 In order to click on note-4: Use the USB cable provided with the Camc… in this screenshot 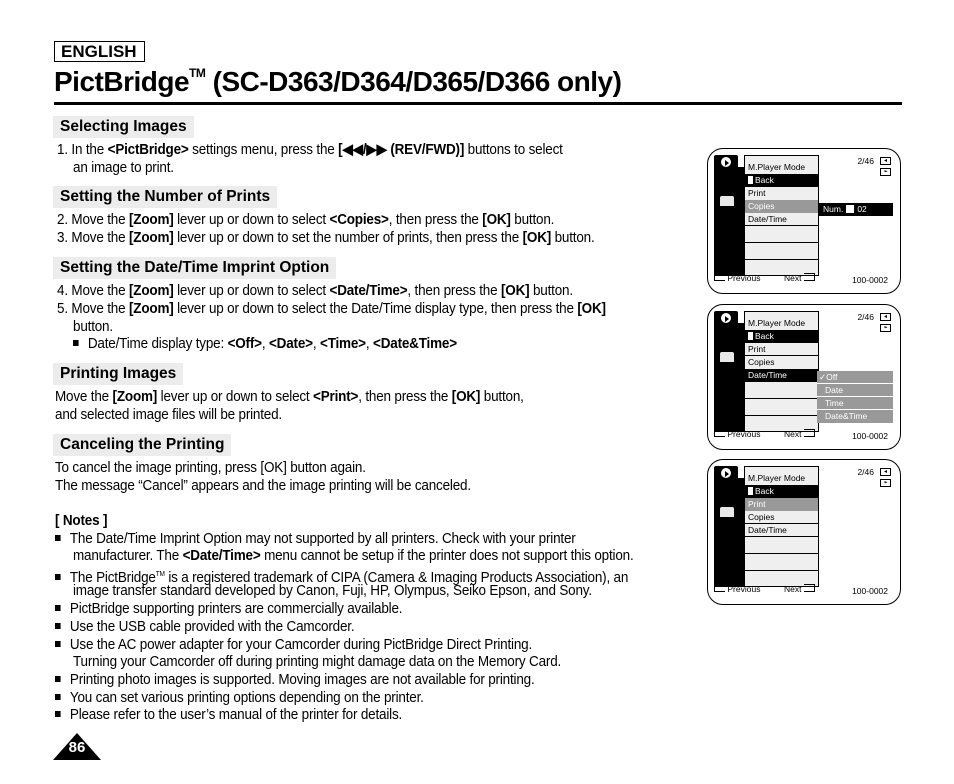, I will do `click(205, 628)`.